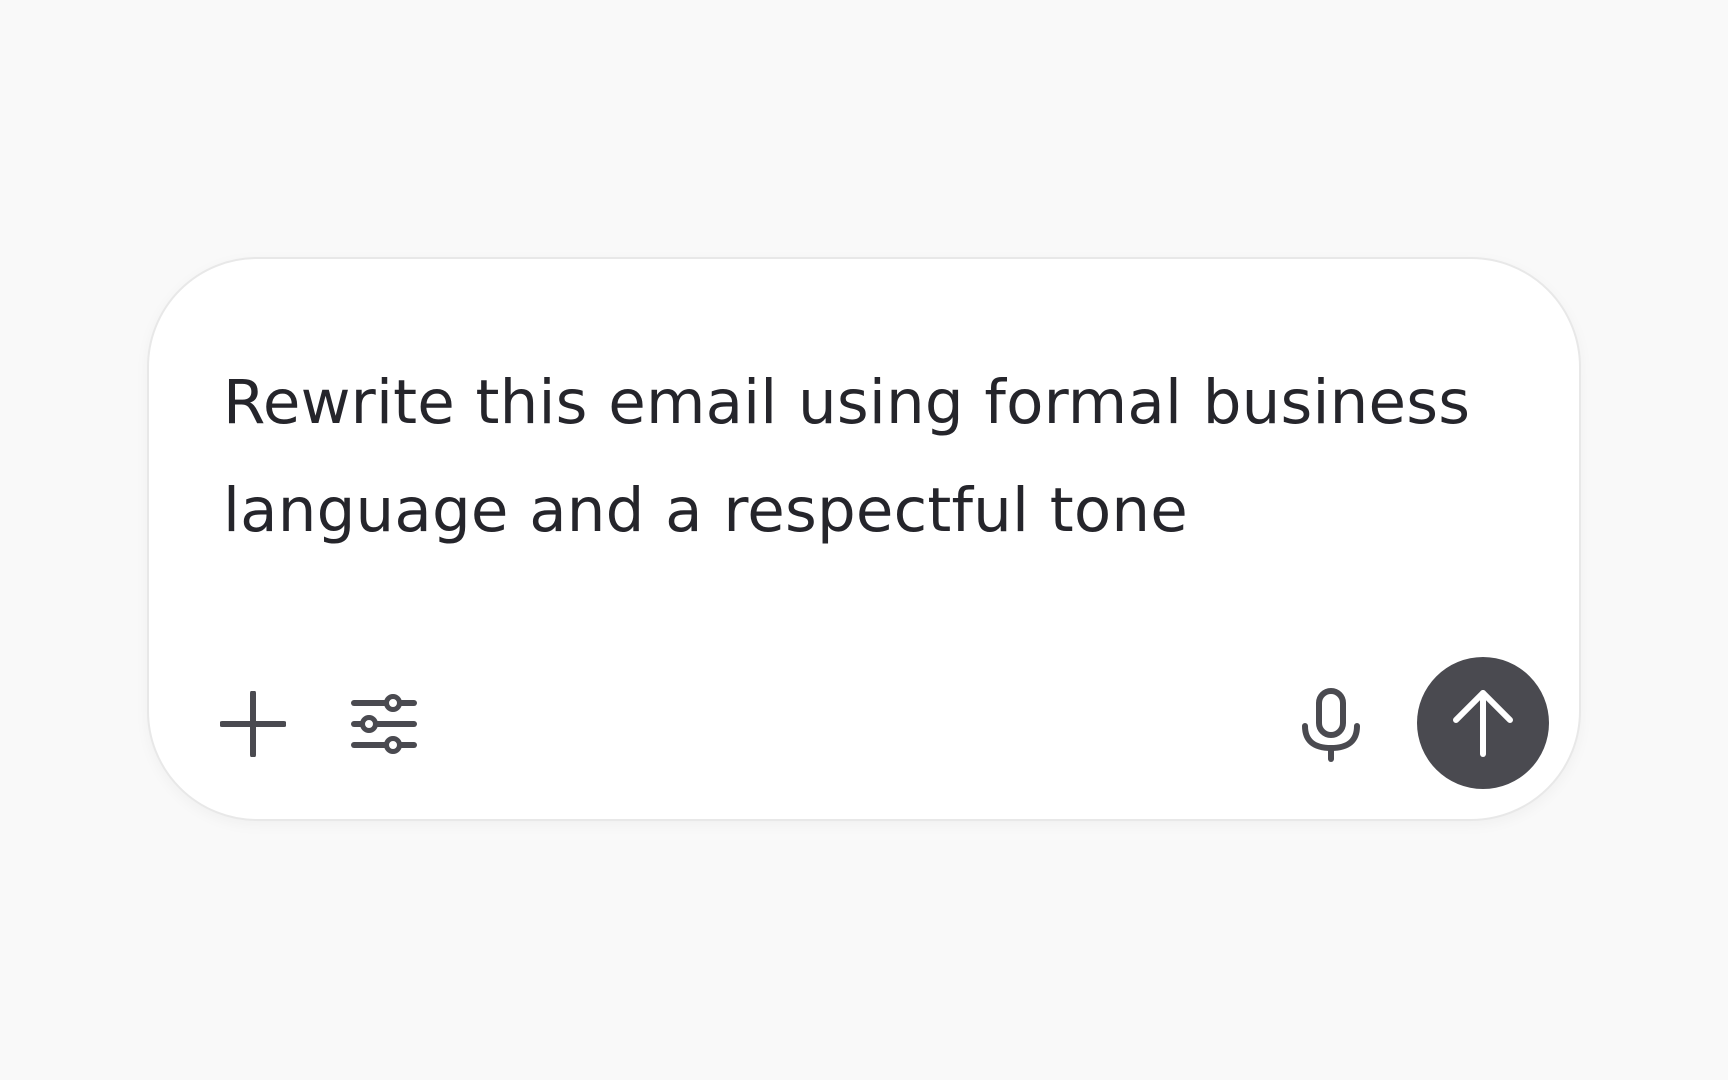 The width and height of the screenshot is (1728, 1080). I want to click on add-attachment-button, so click(253, 724).